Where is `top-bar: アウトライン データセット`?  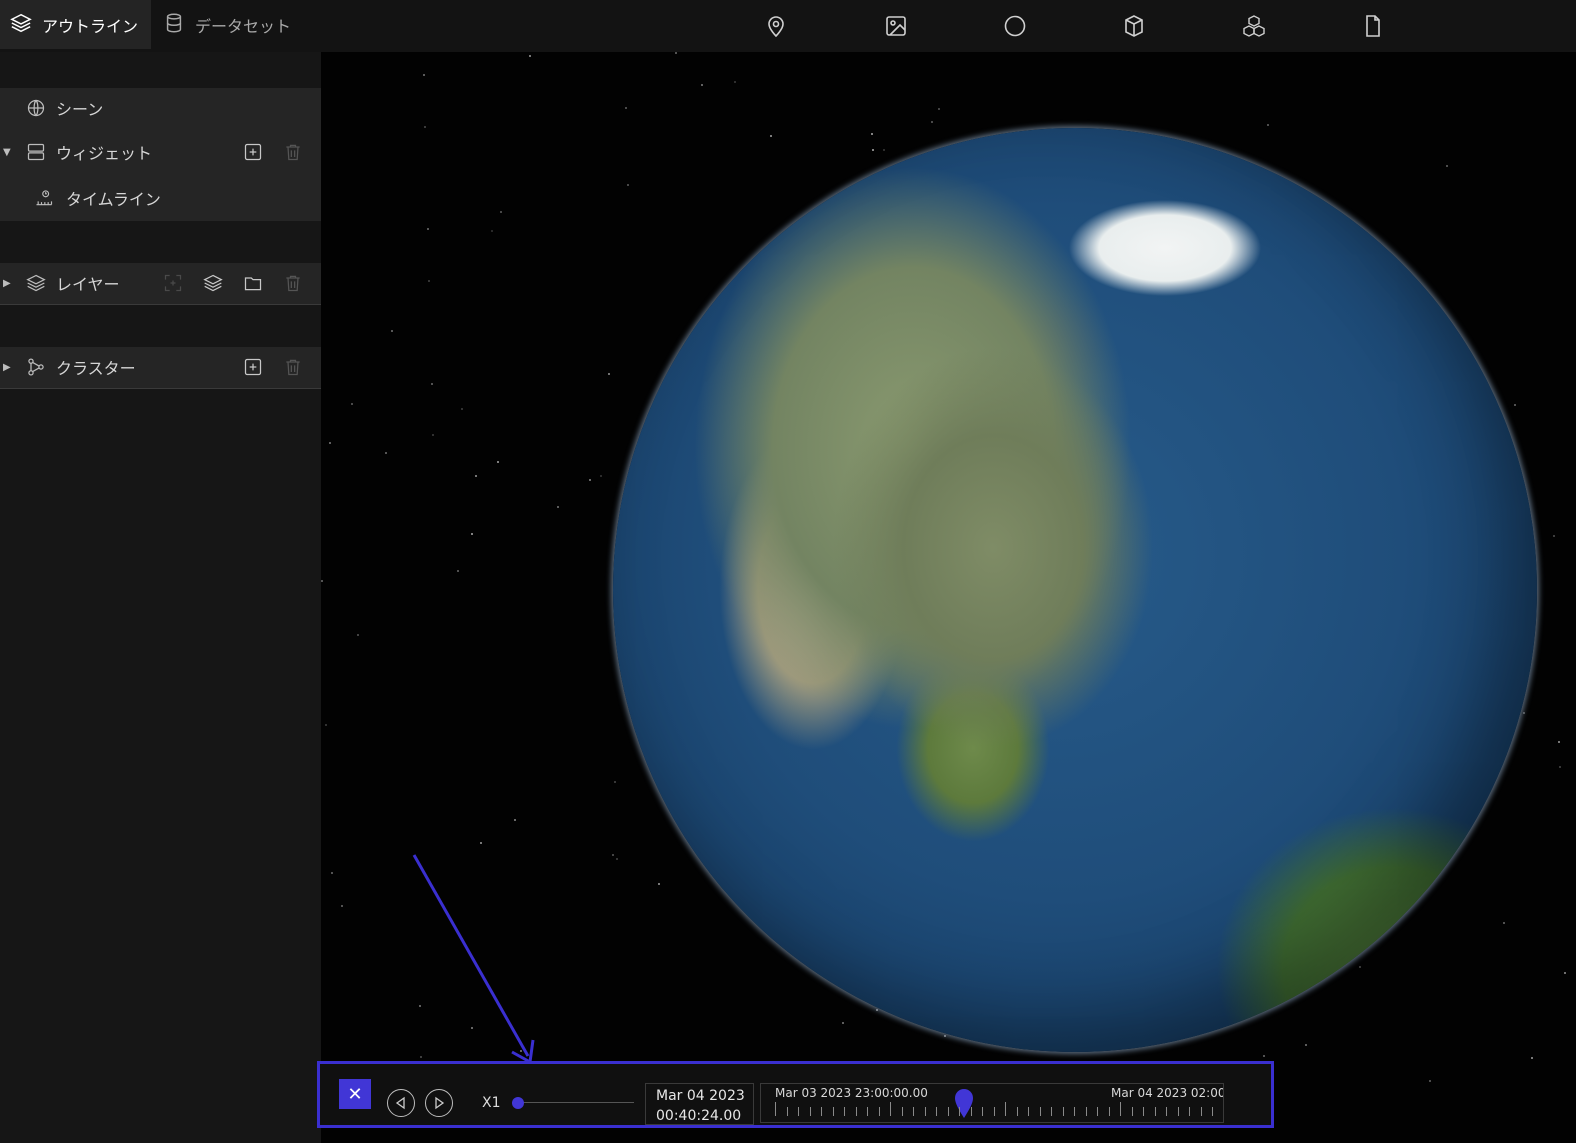 top-bar: アウトライン データセット is located at coordinates (788, 26).